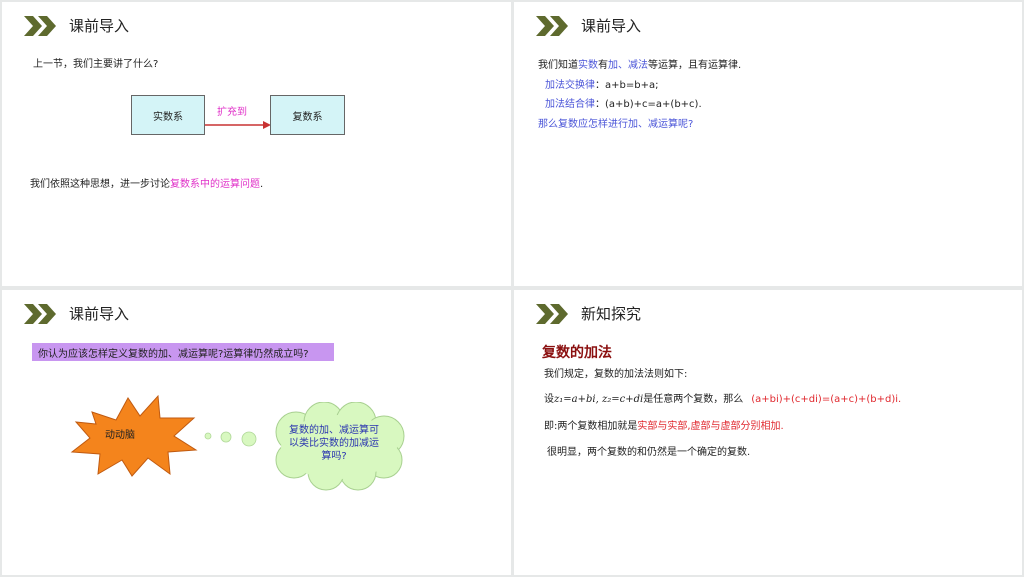 Image resolution: width=1024 pixels, height=577 pixels. I want to click on summary-highlight: 复数系中的运算问题, so click(215, 184).